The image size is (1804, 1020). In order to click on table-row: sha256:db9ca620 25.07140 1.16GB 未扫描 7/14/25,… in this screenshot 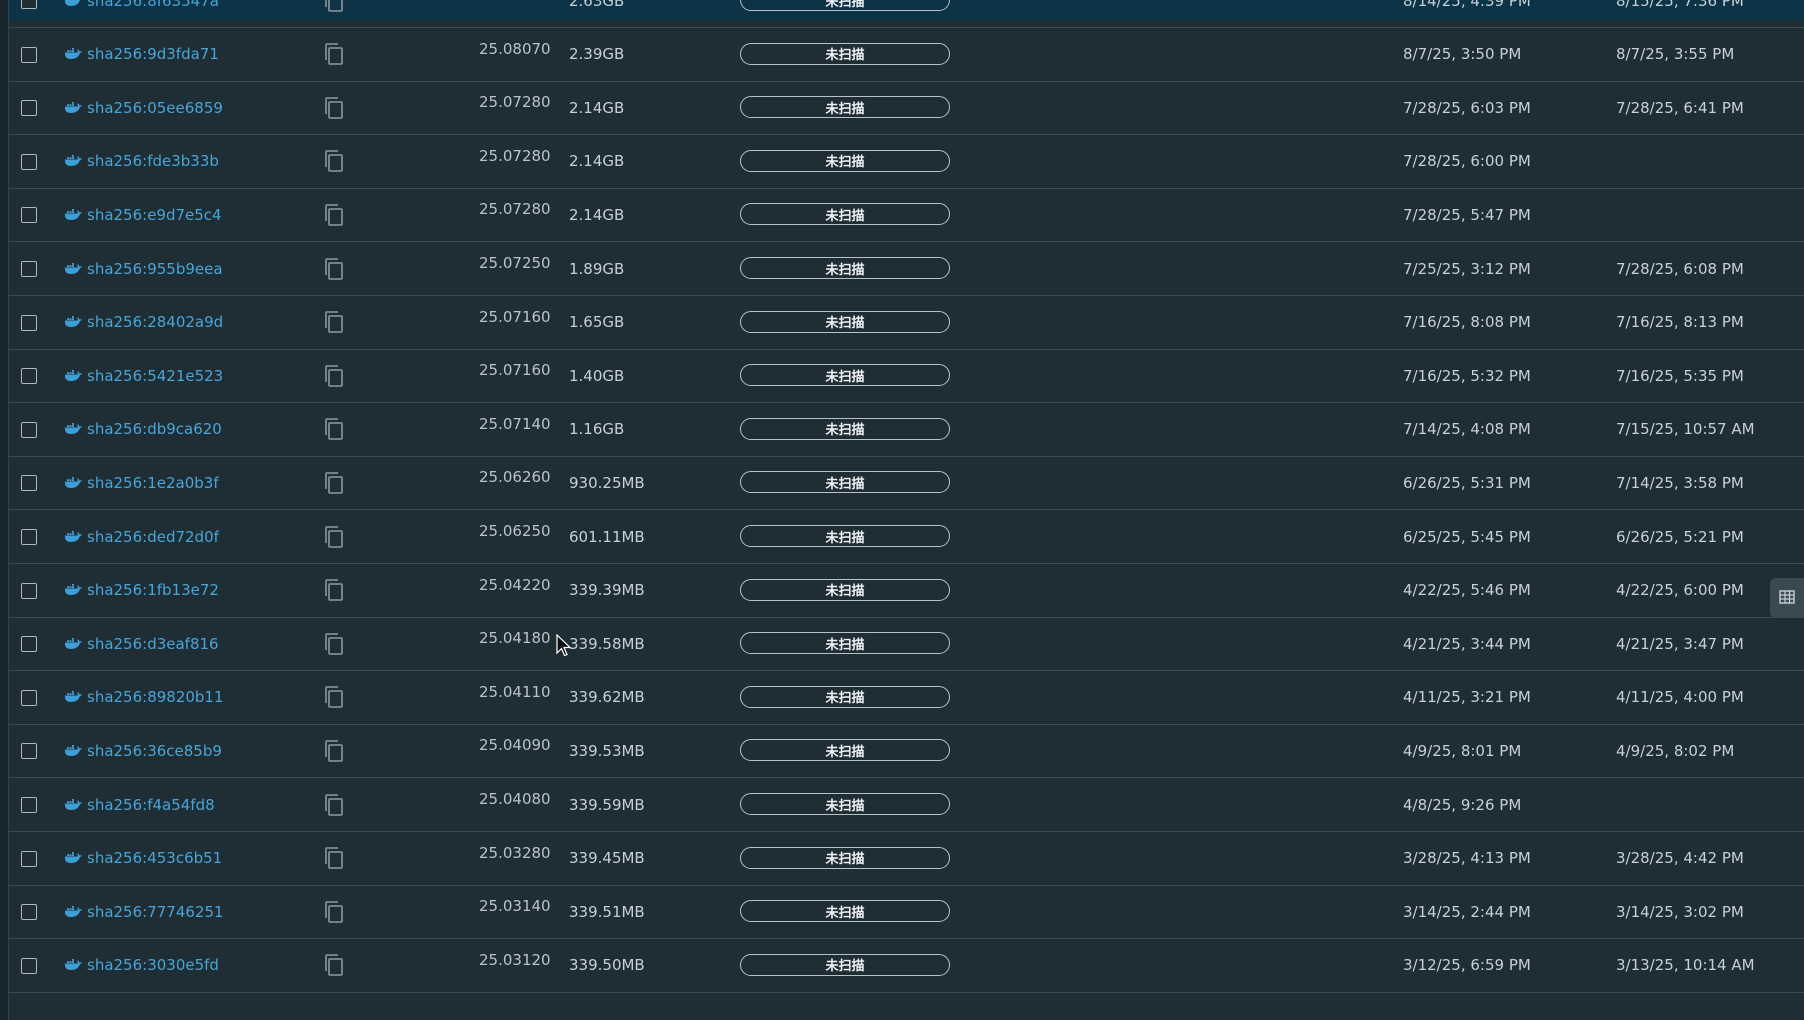, I will do `click(906, 430)`.